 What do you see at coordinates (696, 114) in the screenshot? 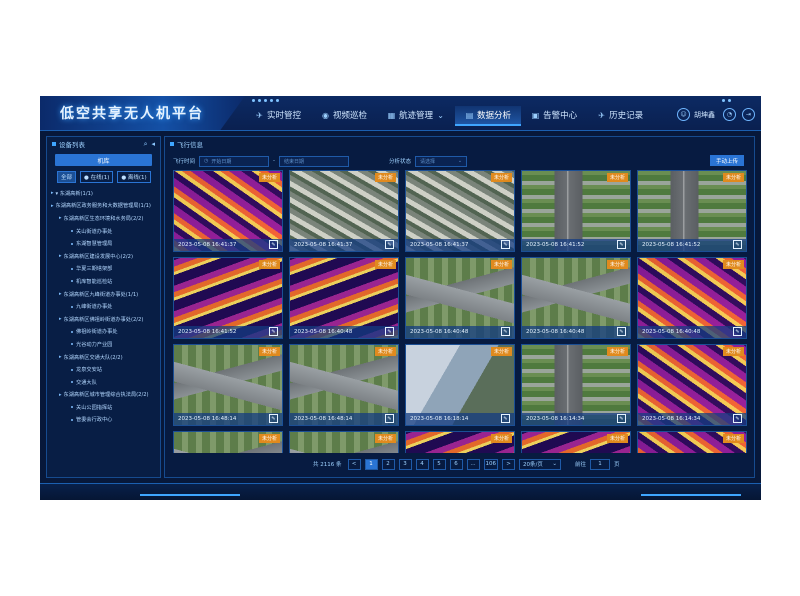
I see `user-menu: ☺ 胡坤鑫` at bounding box center [696, 114].